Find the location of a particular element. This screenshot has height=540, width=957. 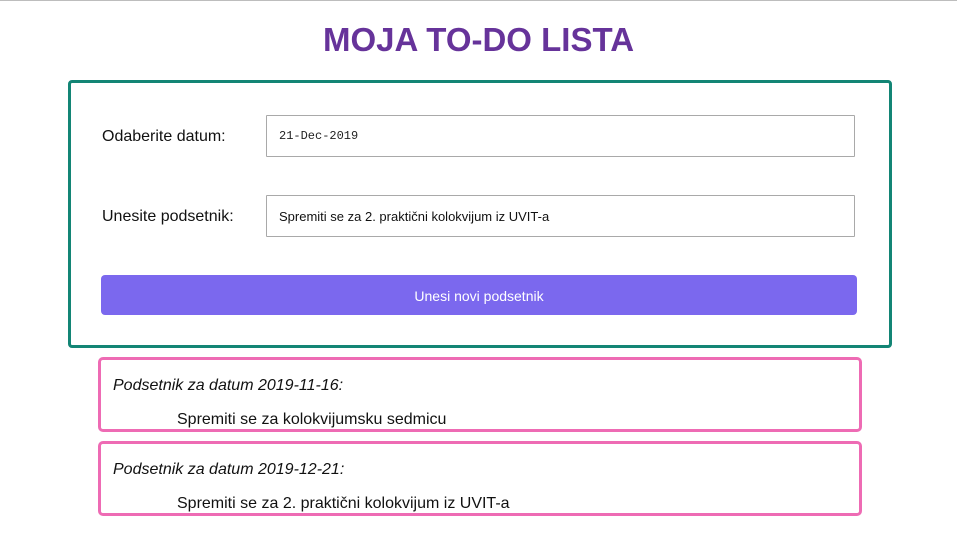

date-input-value: 21-Dec-2019 is located at coordinates (319, 136).